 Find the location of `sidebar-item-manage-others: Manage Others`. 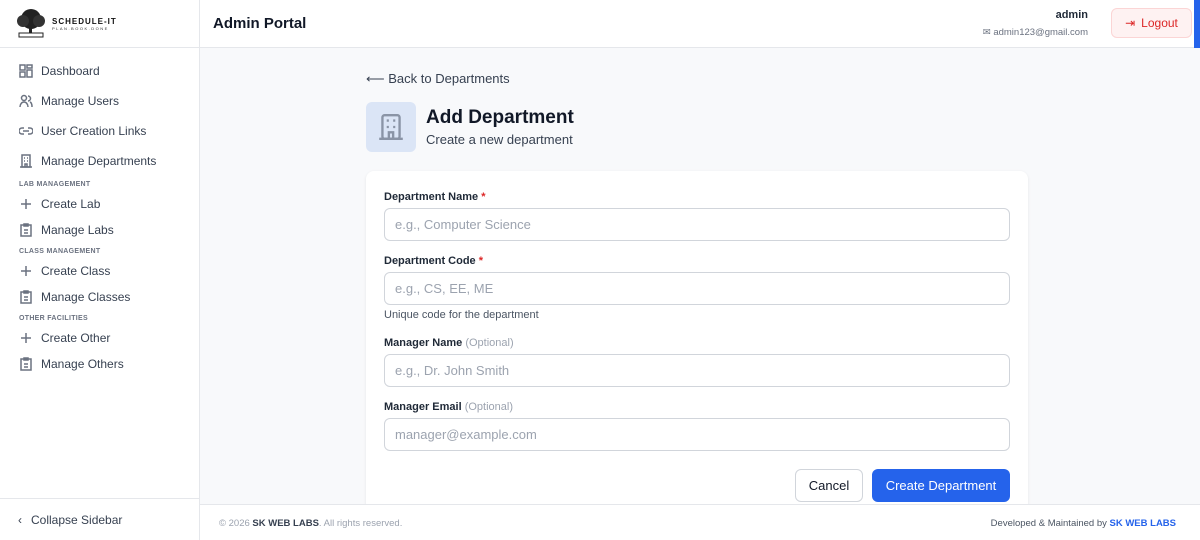

sidebar-item-manage-others: Manage Others is located at coordinates (99, 364).